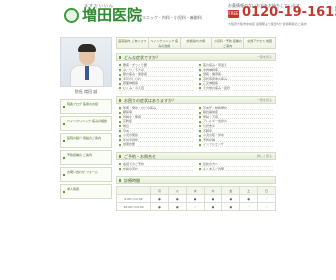  Describe the element at coordinates (196, 155) in the screenshot. I see `section-heading: ご予約・お問合せ 詳しく見る` at that location.